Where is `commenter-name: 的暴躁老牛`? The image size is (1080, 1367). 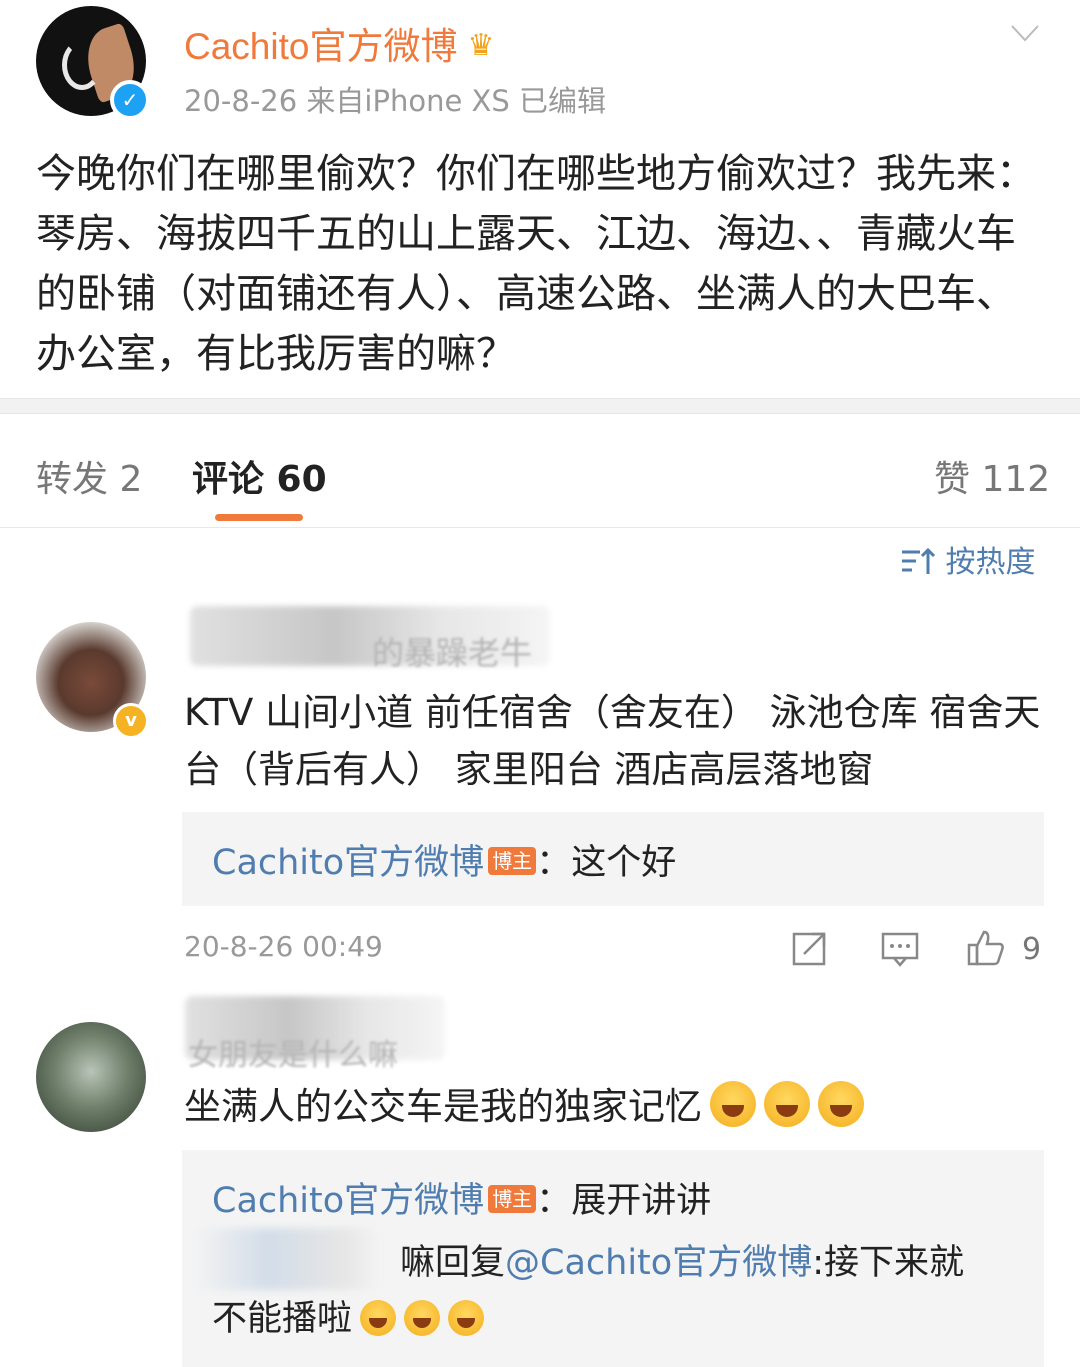
commenter-name: 的暴躁老牛 is located at coordinates (452, 651).